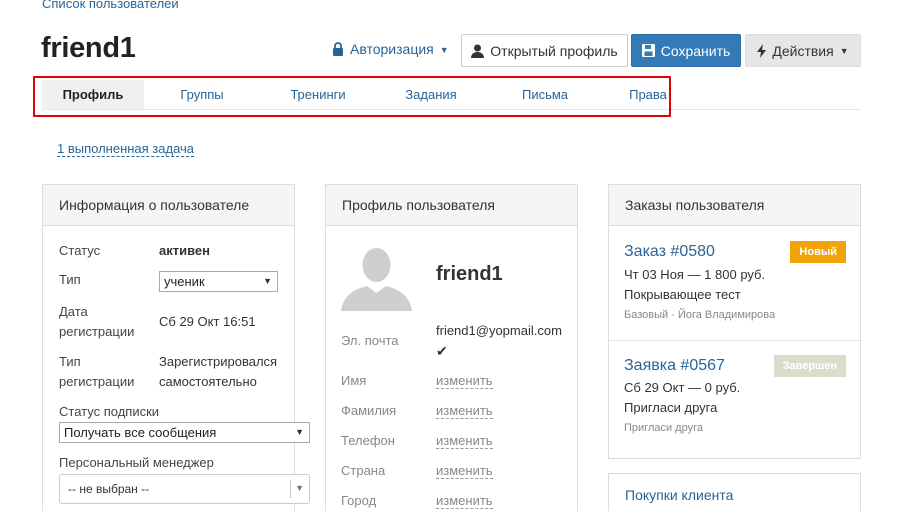 This screenshot has height=511, width=901. I want to click on save-button: Сохранить, so click(686, 50).